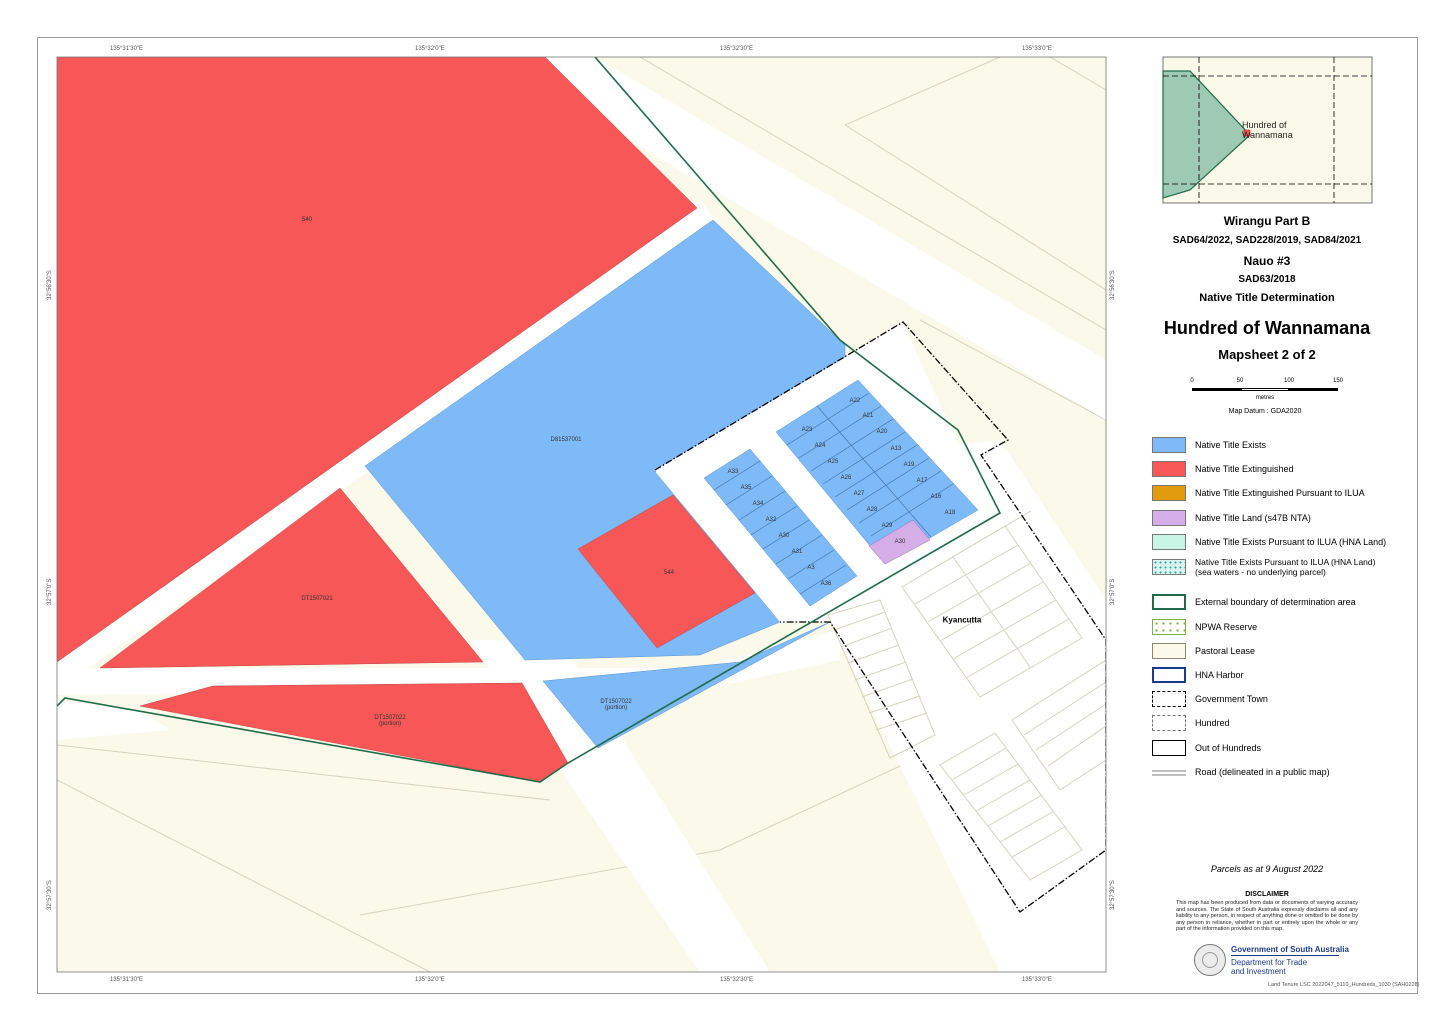 The image size is (1456, 1030). What do you see at coordinates (430, 49) in the screenshot?
I see `tick-top-2: 135°32'0"E` at bounding box center [430, 49].